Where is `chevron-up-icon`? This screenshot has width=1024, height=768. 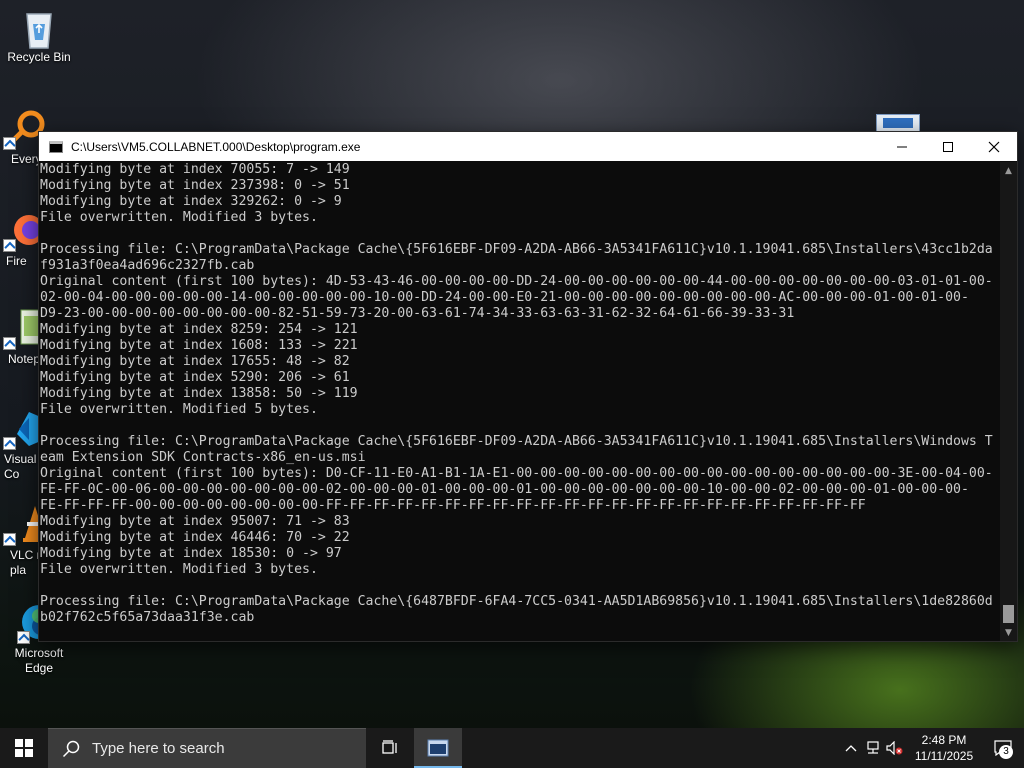 chevron-up-icon is located at coordinates (851, 748).